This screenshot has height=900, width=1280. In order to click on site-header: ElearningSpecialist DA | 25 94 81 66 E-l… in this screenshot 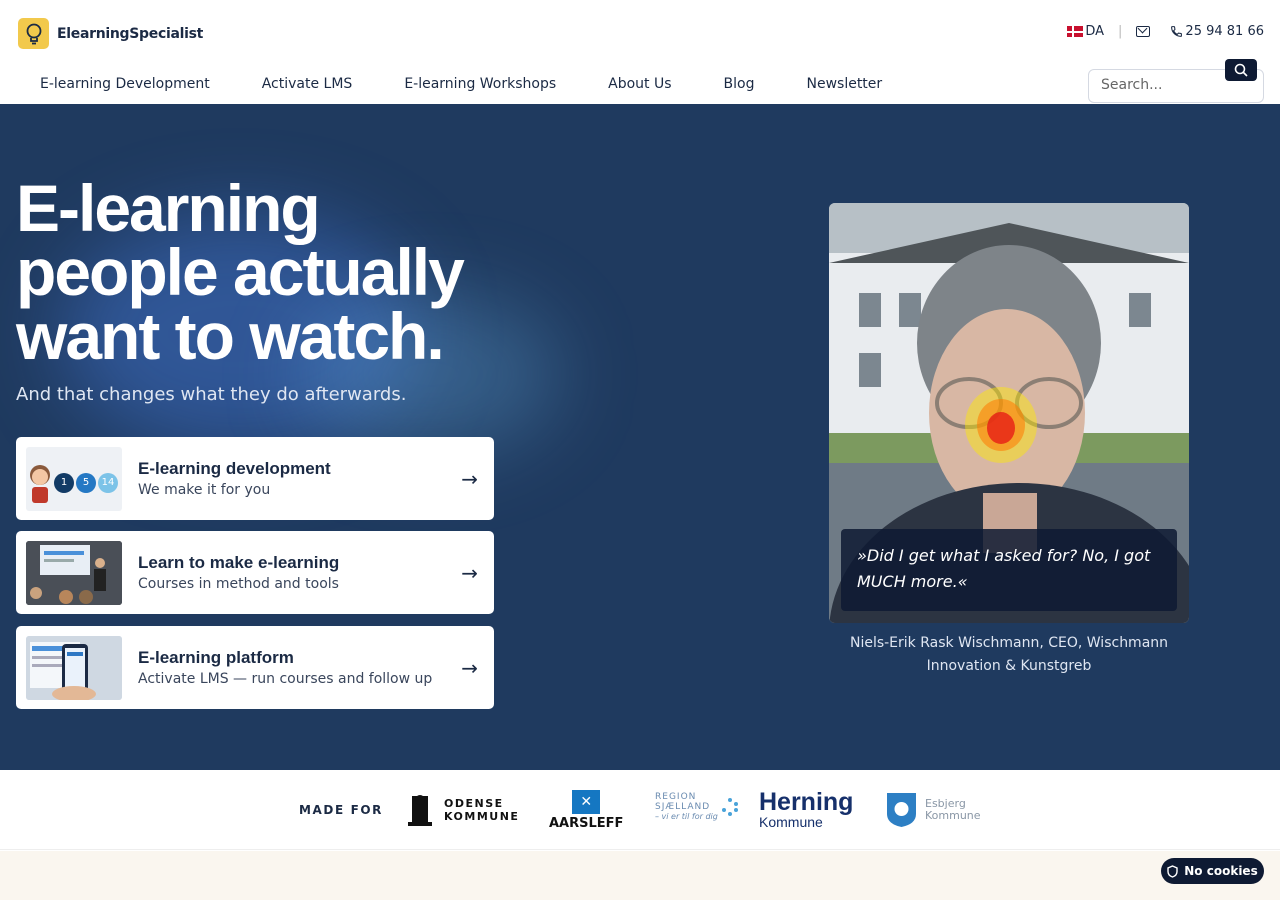, I will do `click(640, 52)`.